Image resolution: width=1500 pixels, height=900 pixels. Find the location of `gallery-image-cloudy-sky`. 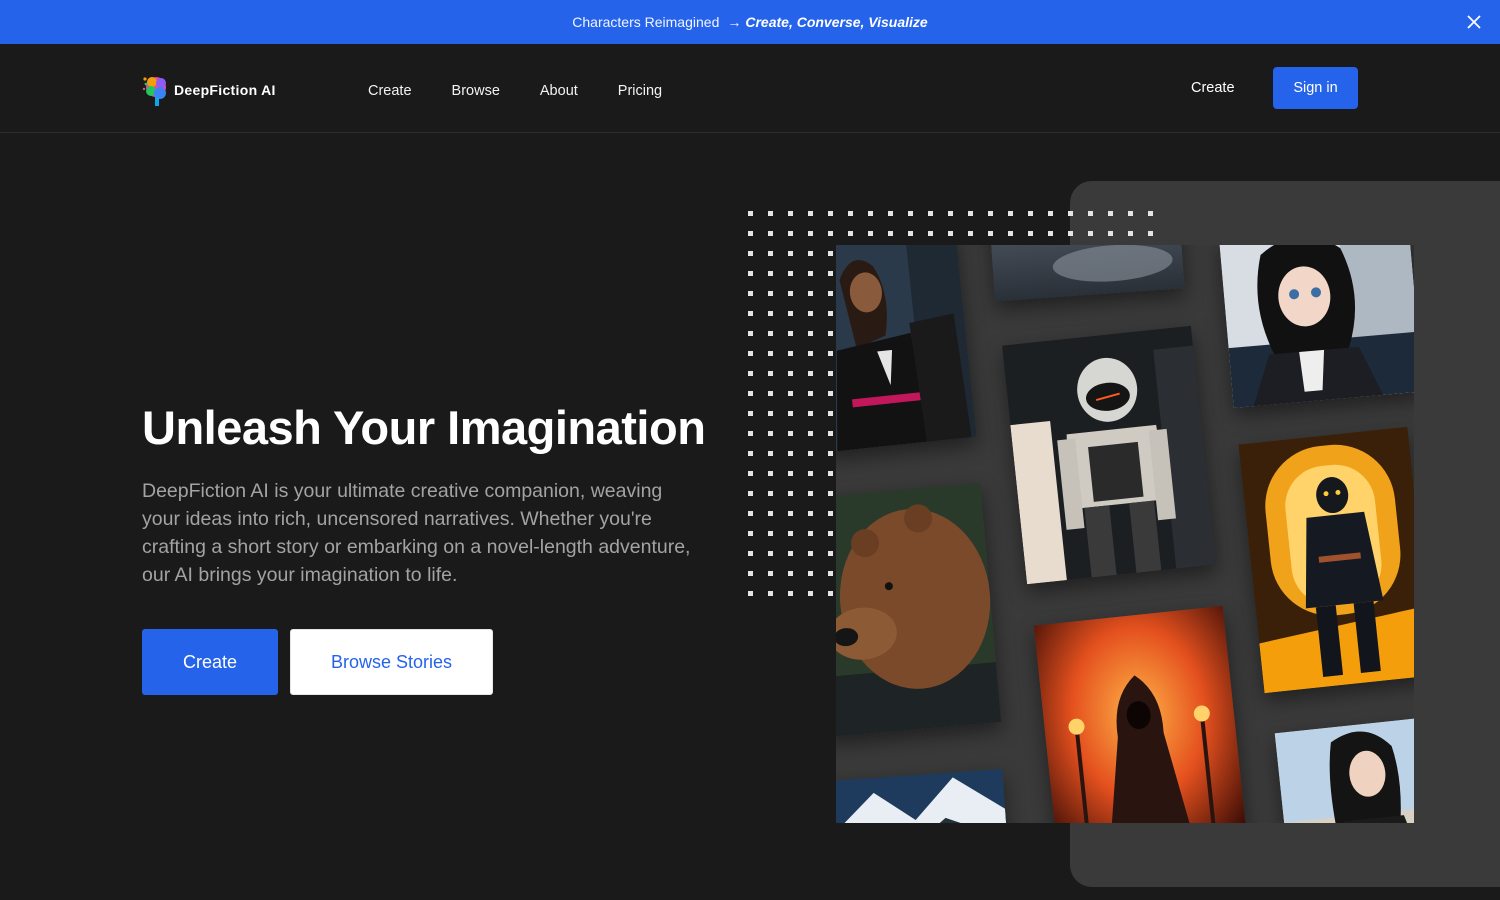

gallery-image-cloudy-sky is located at coordinates (1086, 273).